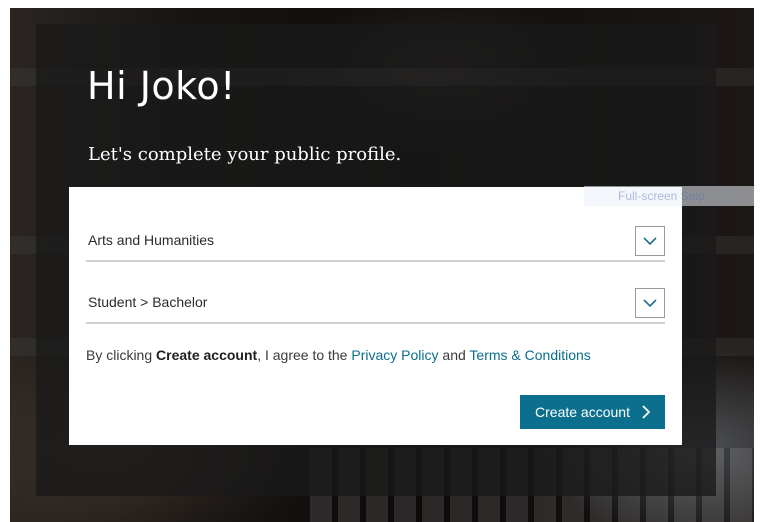 The width and height of the screenshot is (760, 522). What do you see at coordinates (669, 196) in the screenshot?
I see `snip-overlay-label: Full-screen Snip` at bounding box center [669, 196].